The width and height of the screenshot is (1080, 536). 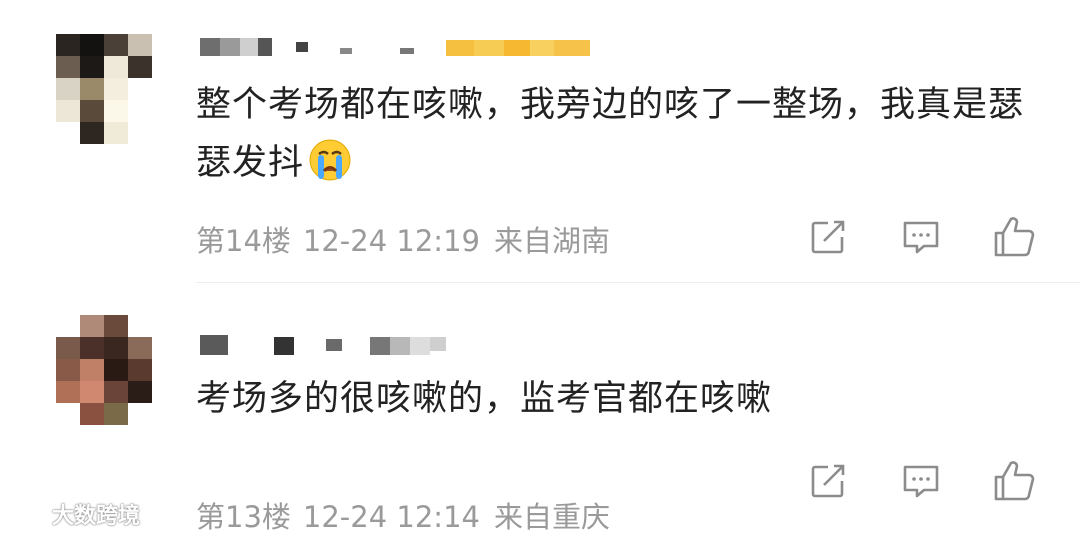 I want to click on crying-face-icon, so click(x=330, y=169).